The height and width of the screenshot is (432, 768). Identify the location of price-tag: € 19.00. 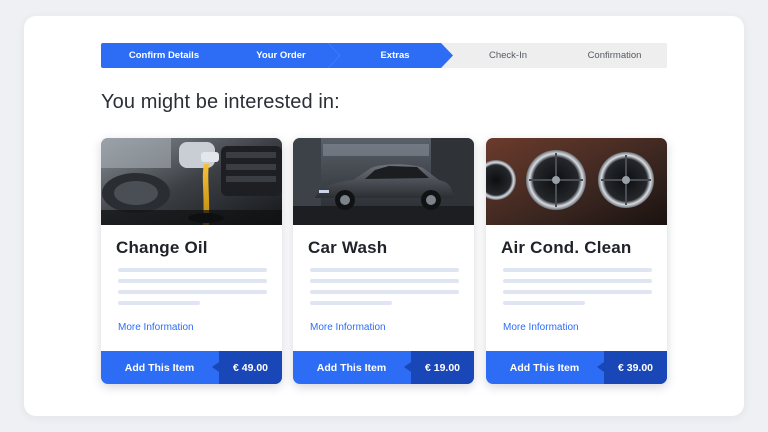
(442, 367).